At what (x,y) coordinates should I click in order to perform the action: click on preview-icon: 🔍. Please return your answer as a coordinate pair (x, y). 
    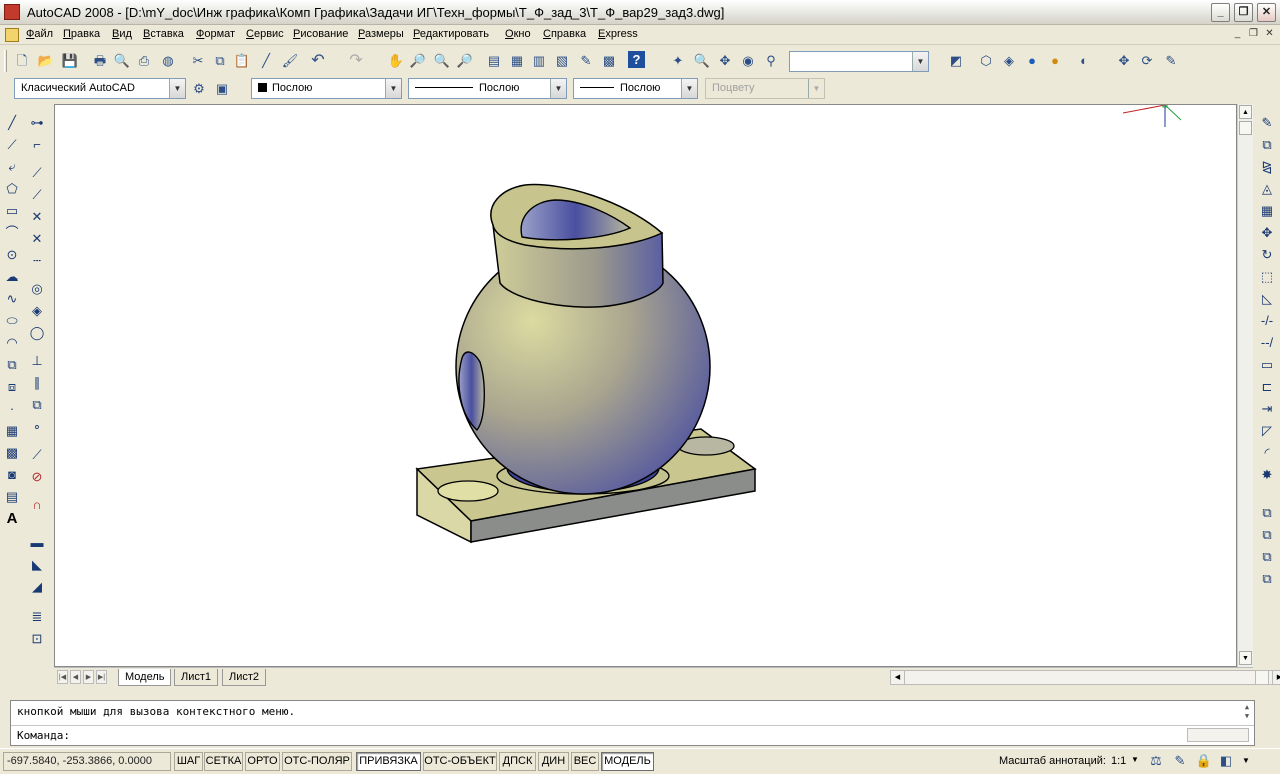
    Looking at the image, I should click on (122, 61).